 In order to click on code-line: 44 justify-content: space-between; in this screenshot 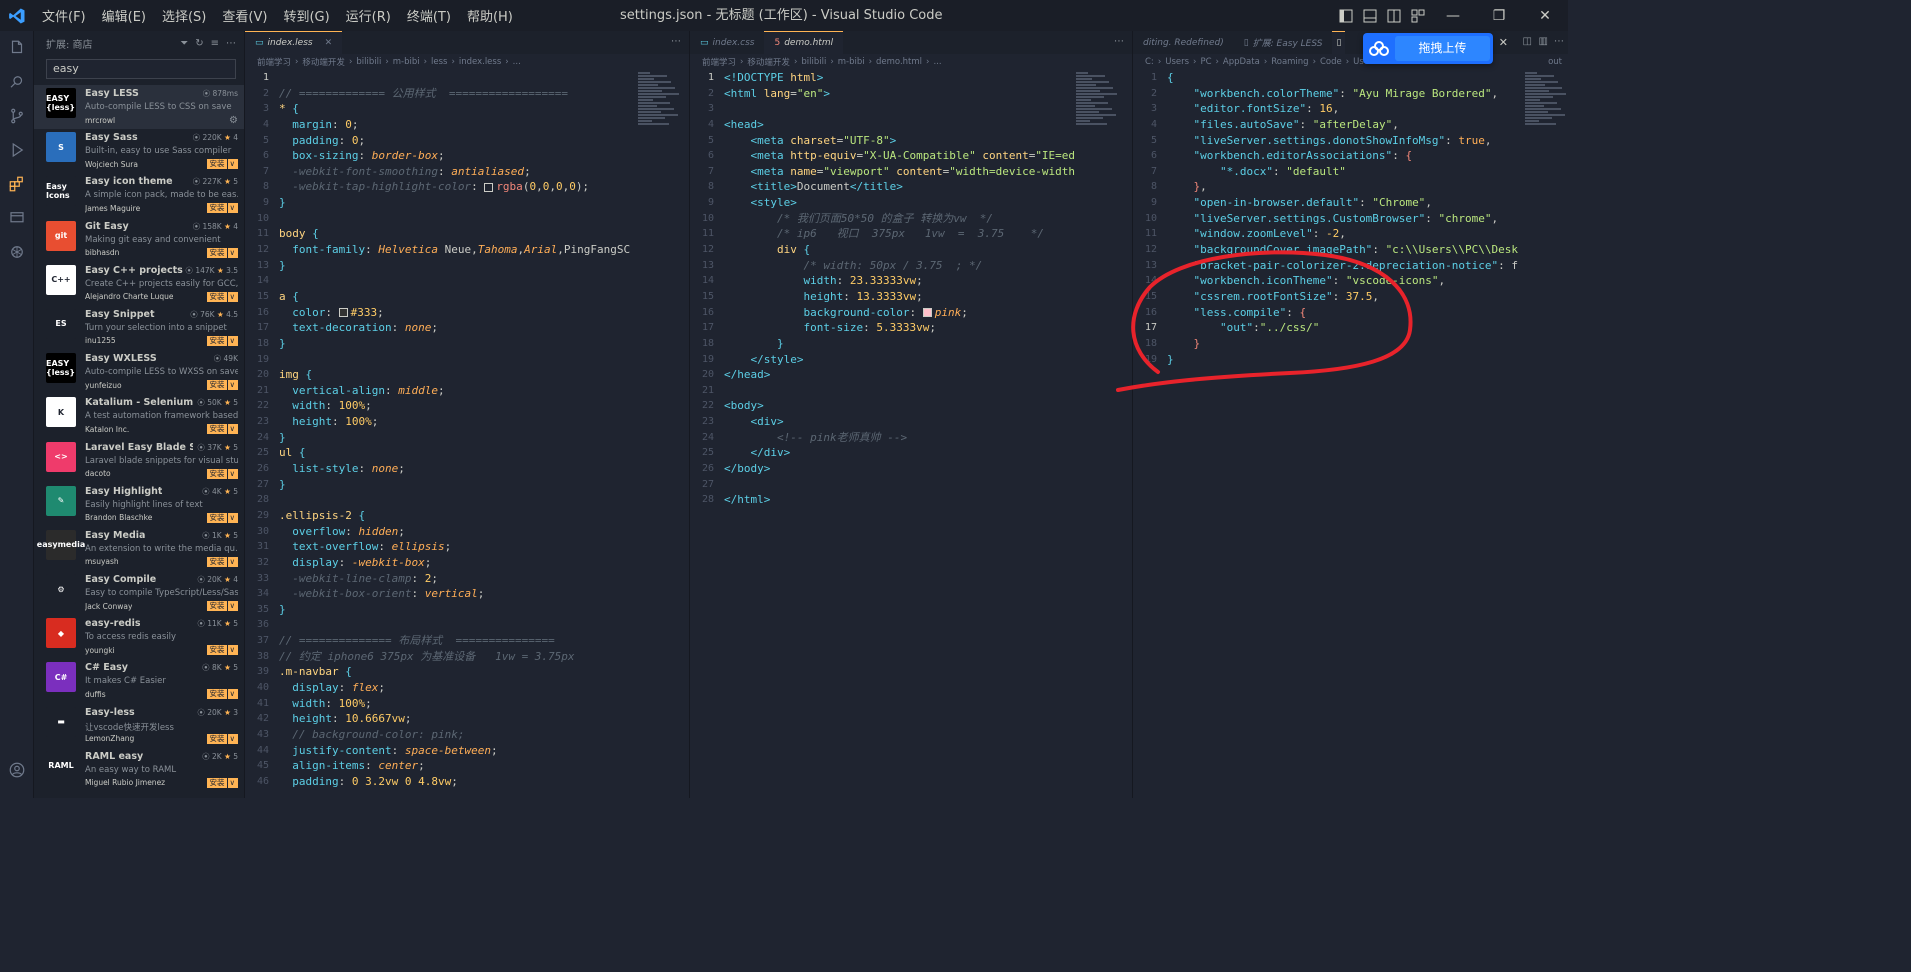, I will do `click(467, 751)`.